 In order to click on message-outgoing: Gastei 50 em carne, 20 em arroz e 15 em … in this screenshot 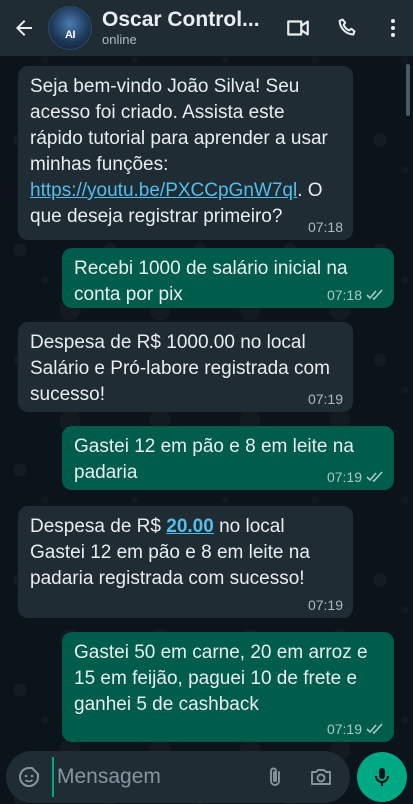, I will do `click(228, 687)`.